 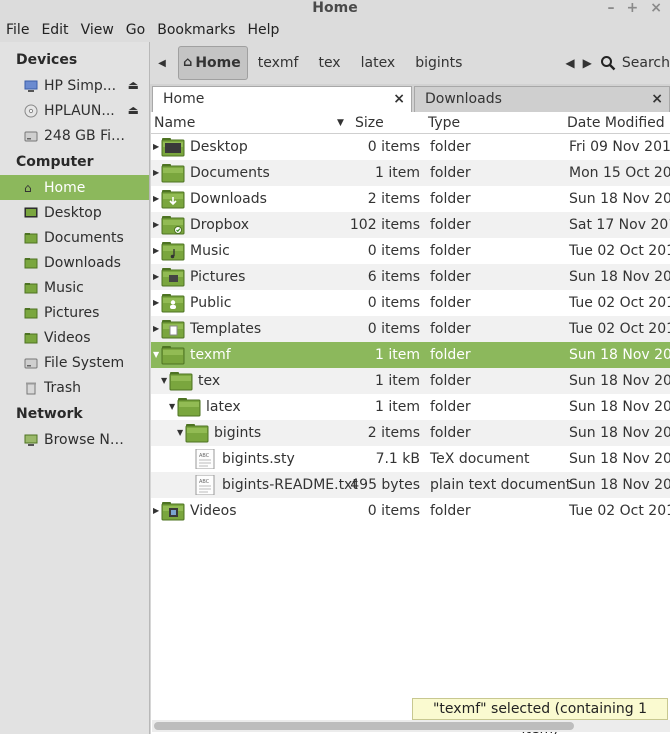 What do you see at coordinates (410, 381) in the screenshot?
I see `table-row: ▼ tex 1 item folder Sun 18 Nov 2012` at bounding box center [410, 381].